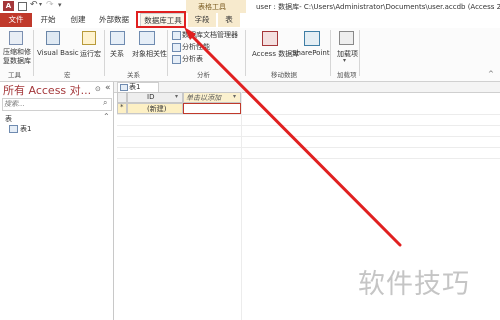  I want to click on watermark: 软件技巧, so click(414, 284).